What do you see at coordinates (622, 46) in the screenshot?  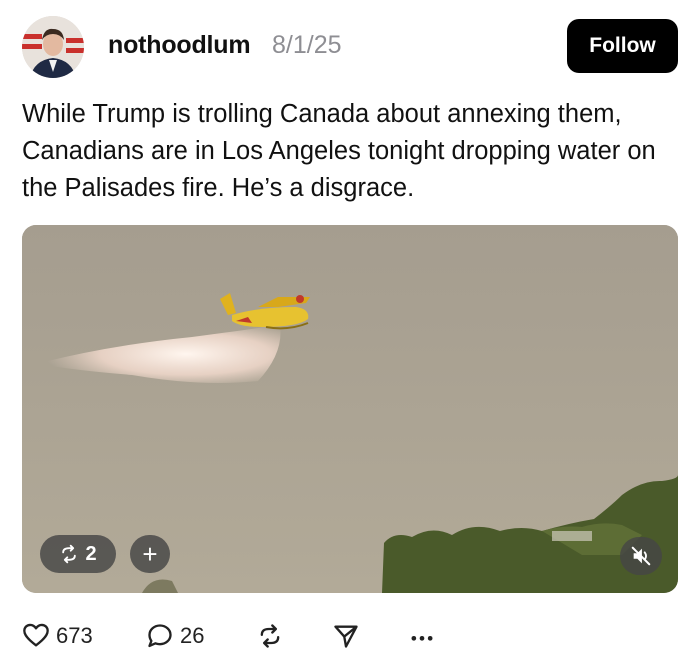 I see `follow-button: Follow` at bounding box center [622, 46].